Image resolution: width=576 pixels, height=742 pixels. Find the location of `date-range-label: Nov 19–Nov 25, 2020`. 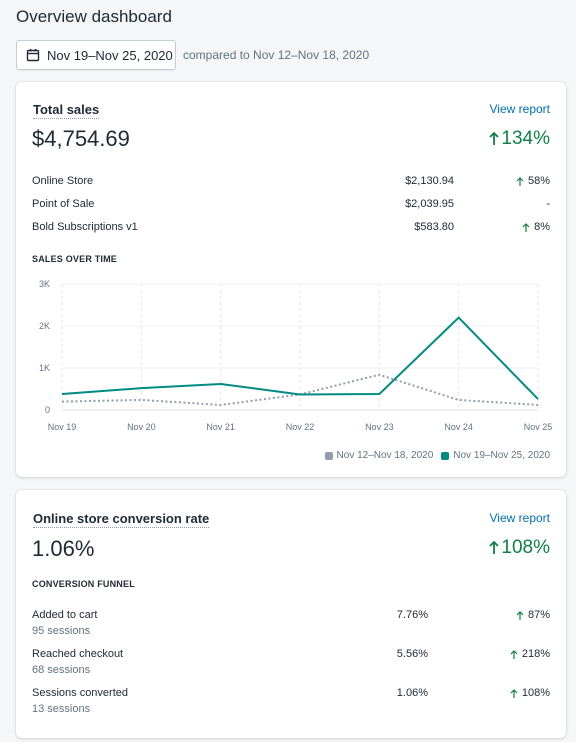

date-range-label: Nov 19–Nov 25, 2020 is located at coordinates (110, 55).